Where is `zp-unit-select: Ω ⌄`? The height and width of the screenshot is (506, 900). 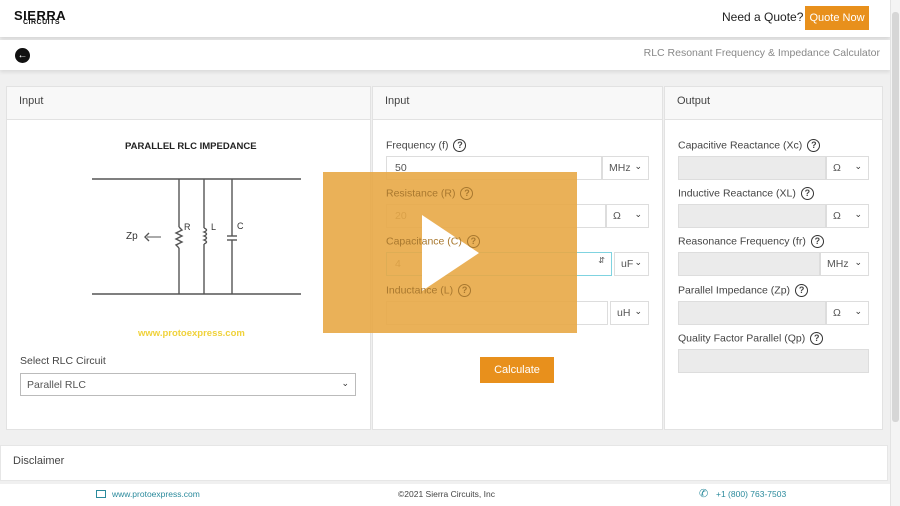 zp-unit-select: Ω ⌄ is located at coordinates (847, 313).